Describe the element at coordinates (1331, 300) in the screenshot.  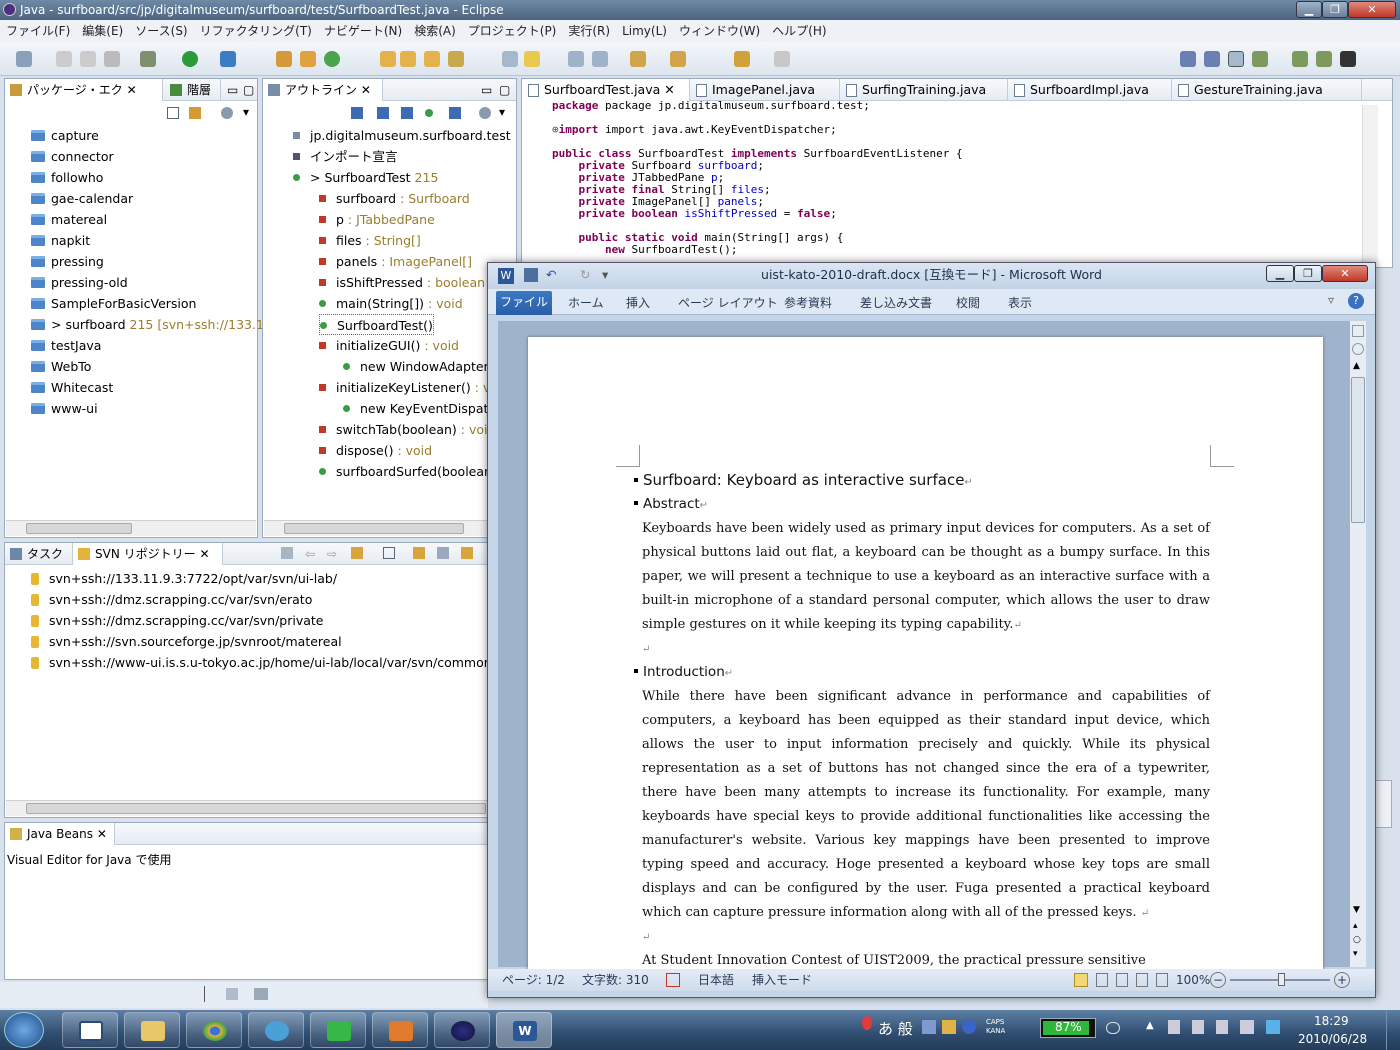
I see `ribbon-expand-icon: ▿` at that location.